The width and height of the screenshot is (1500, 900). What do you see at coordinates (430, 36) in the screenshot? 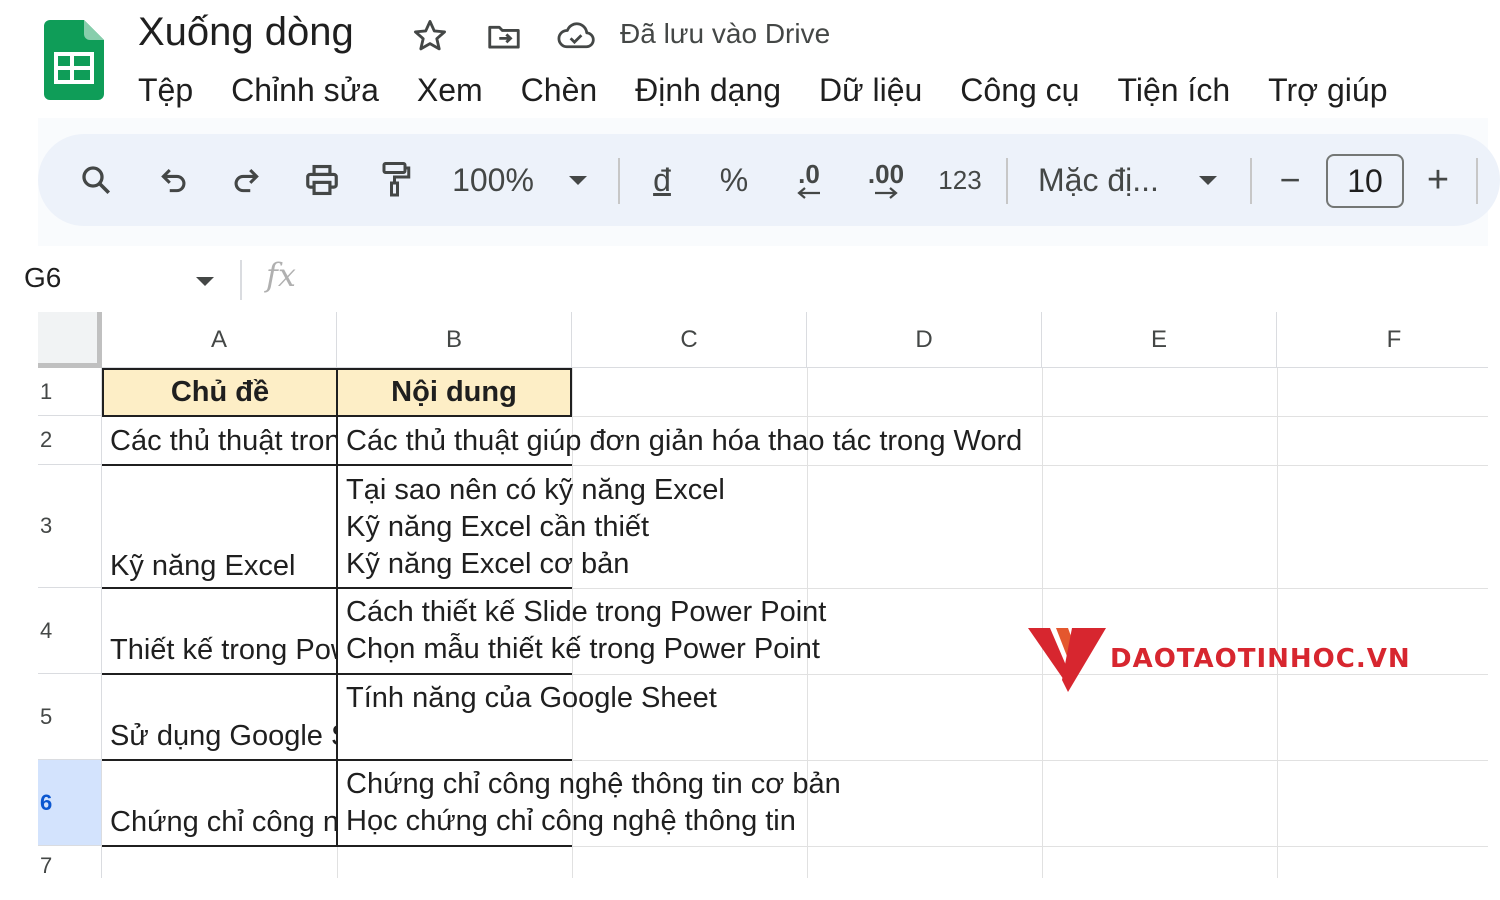
I see `star-icon` at bounding box center [430, 36].